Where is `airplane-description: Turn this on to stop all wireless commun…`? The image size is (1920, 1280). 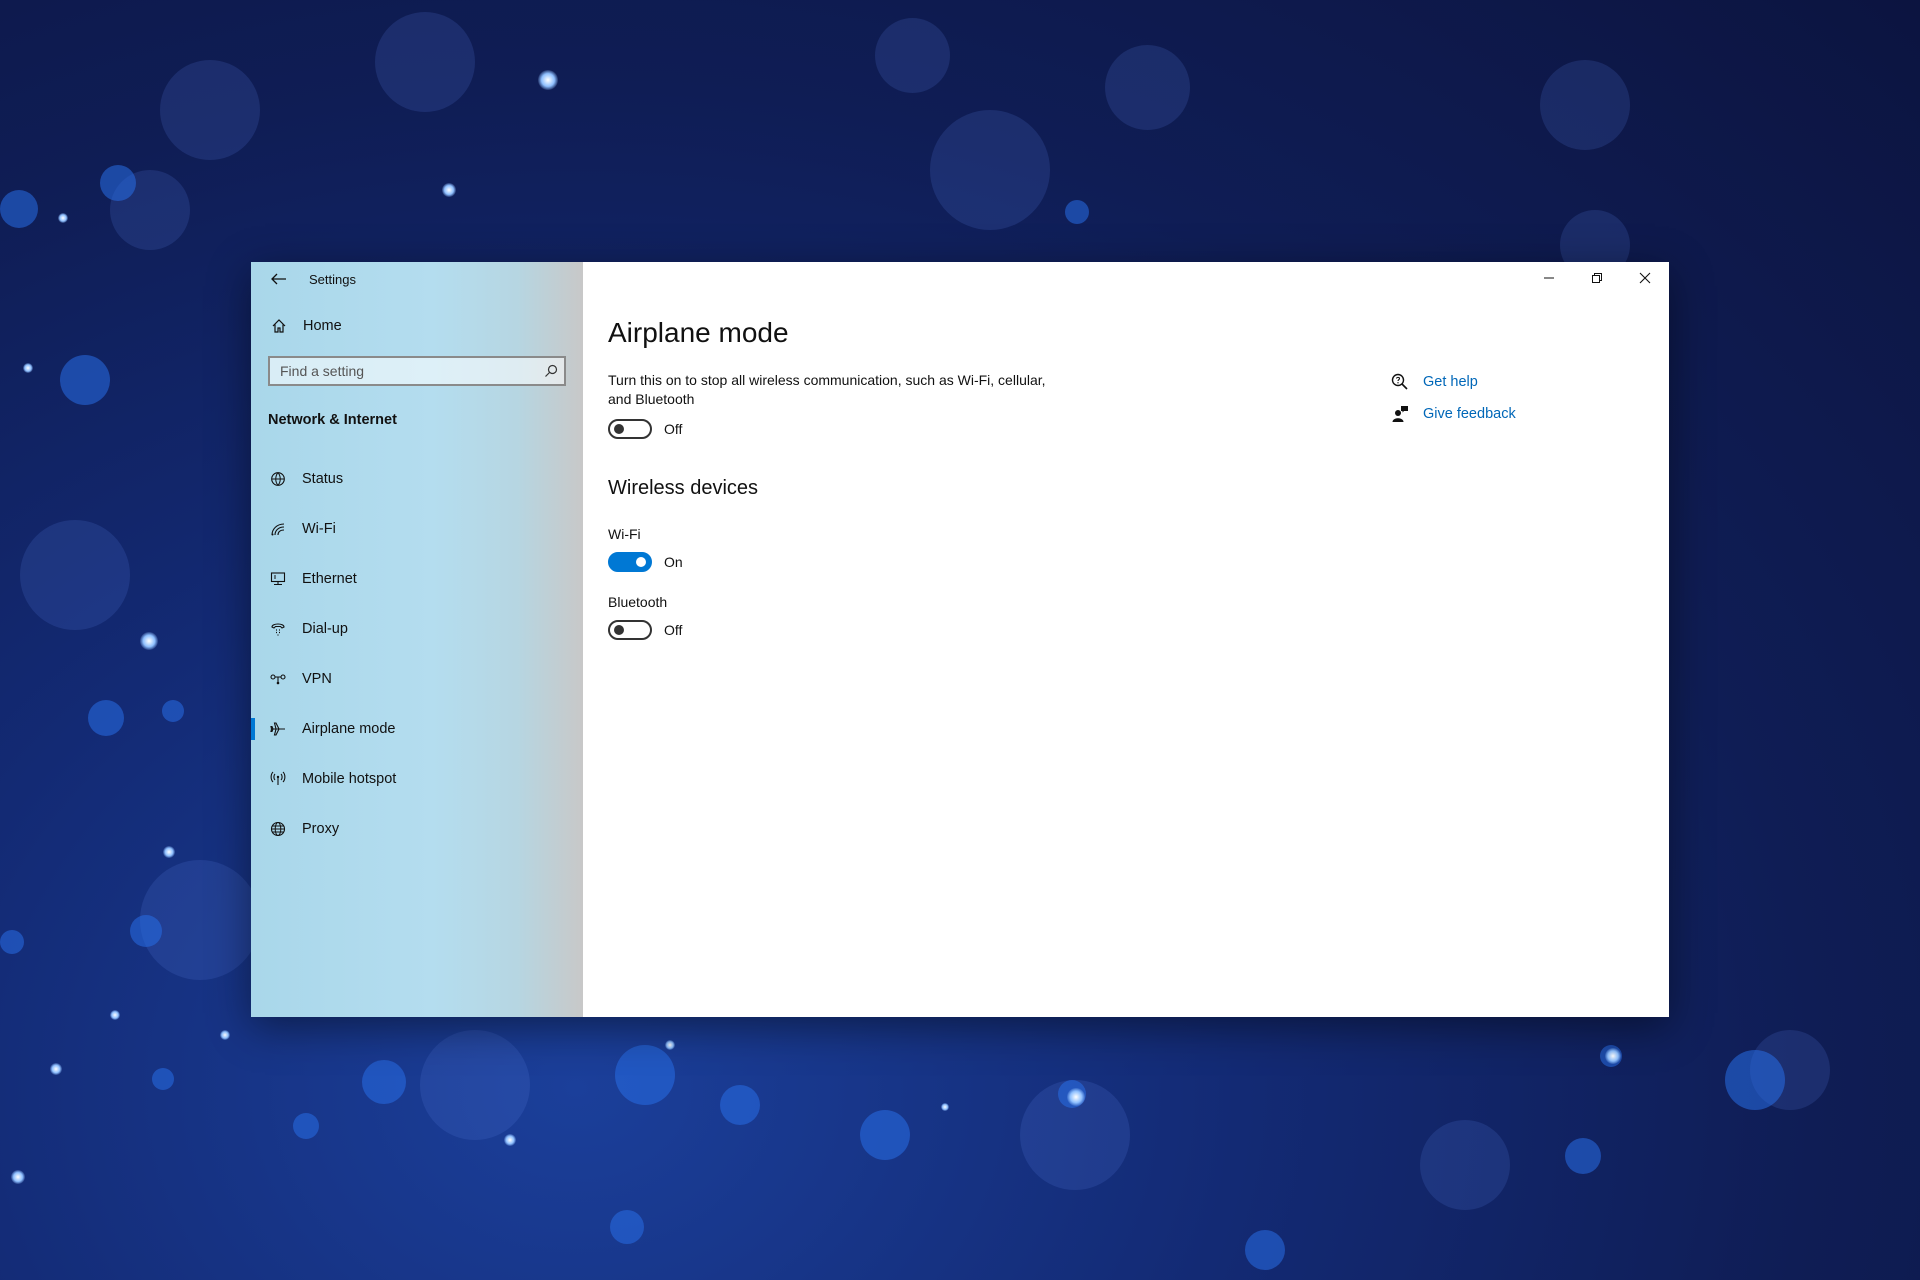 airplane-description: Turn this on to stop all wireless commun… is located at coordinates (827, 389).